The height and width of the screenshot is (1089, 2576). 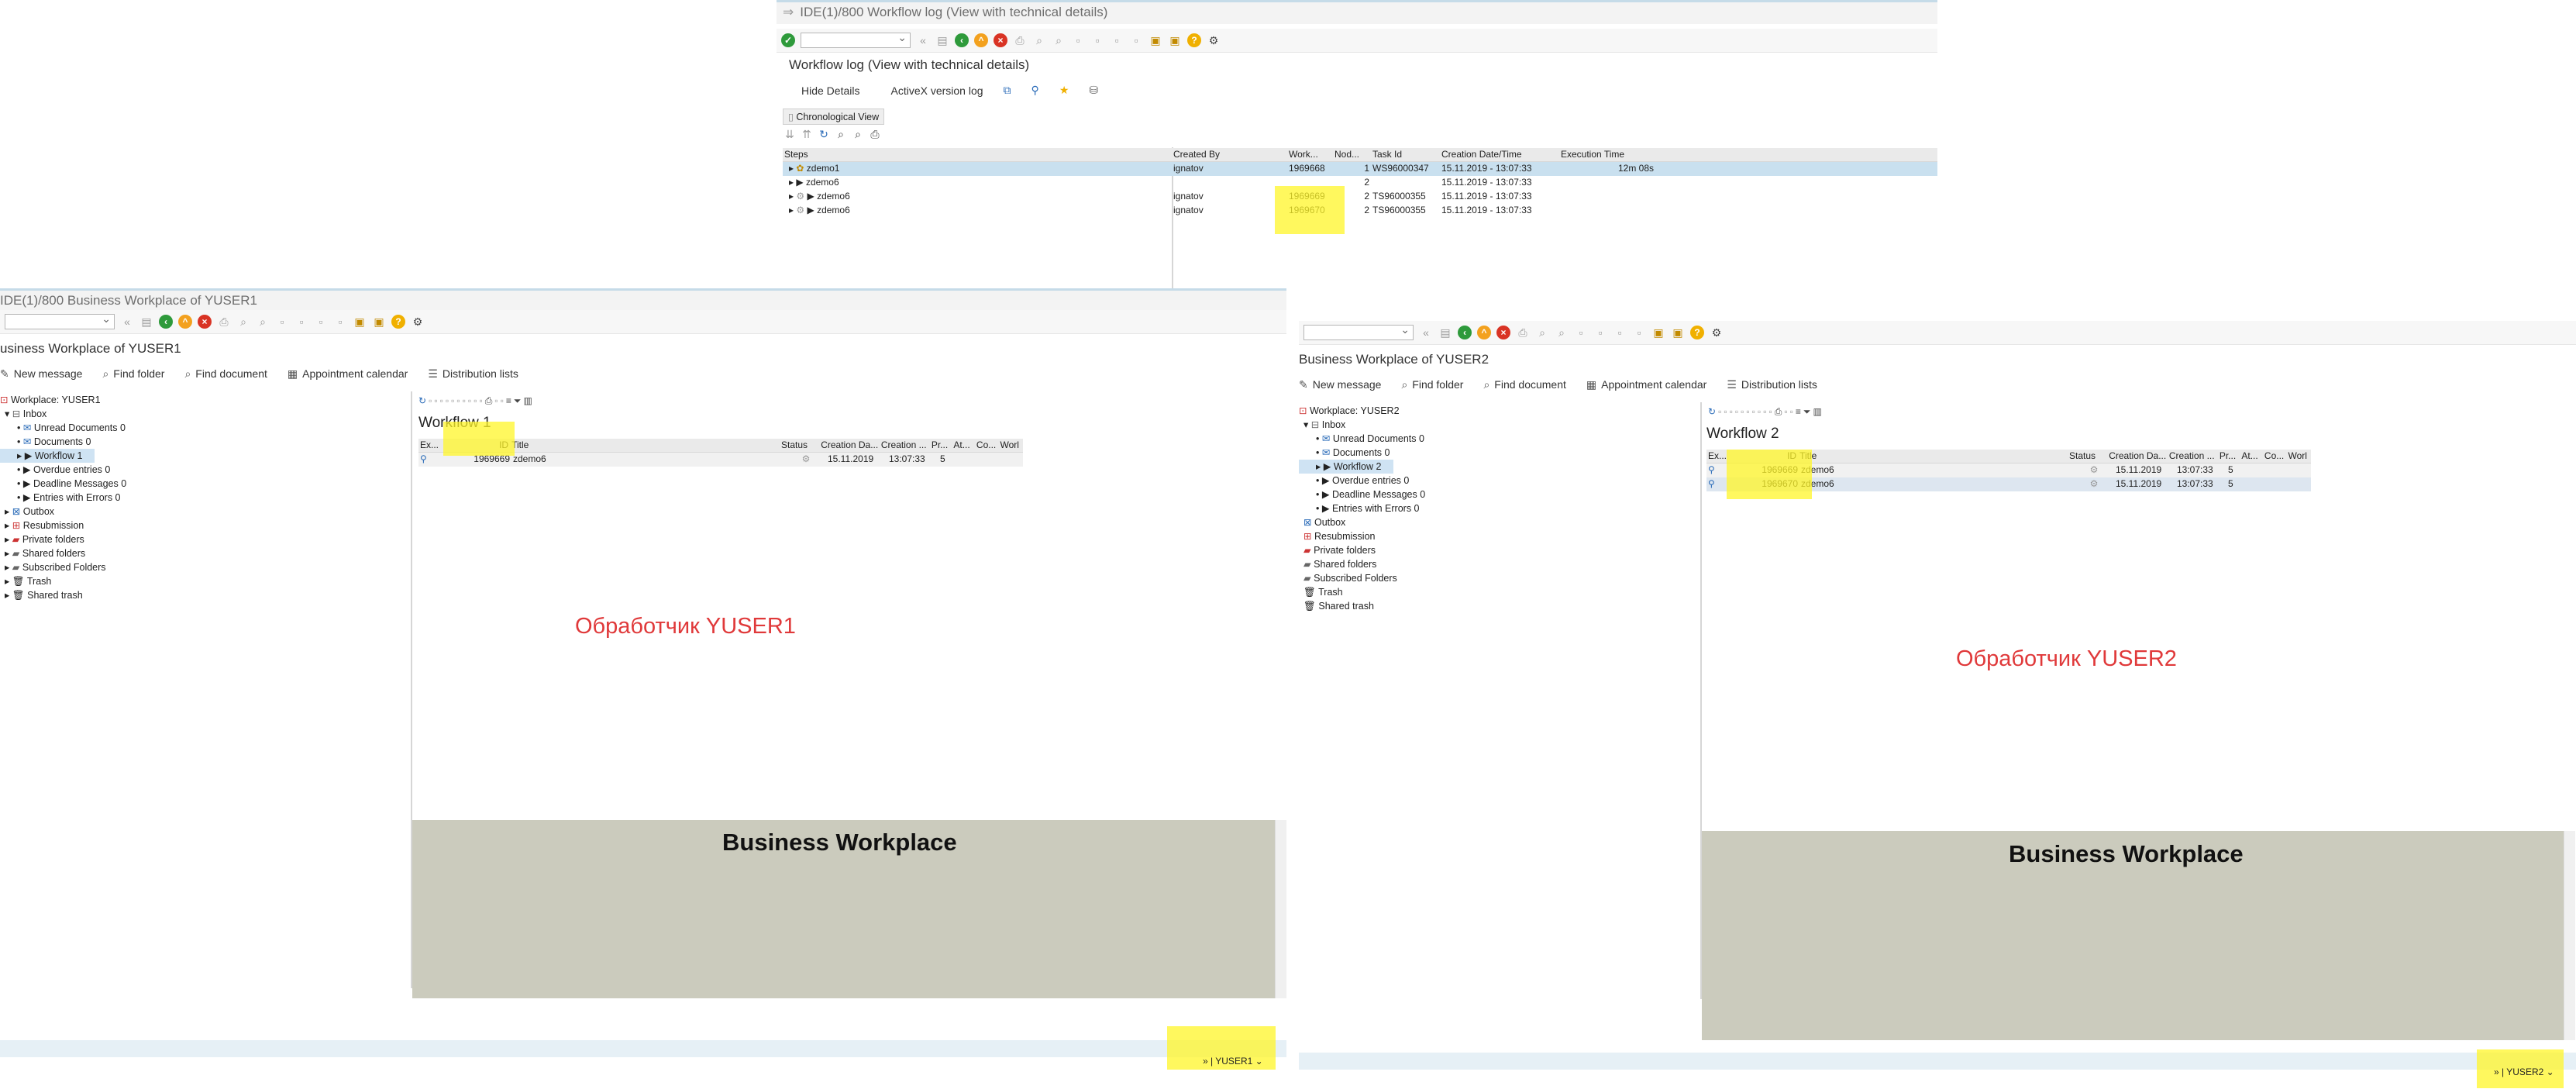 What do you see at coordinates (1405, 154) in the screenshot?
I see `col-task-id: Task Id` at bounding box center [1405, 154].